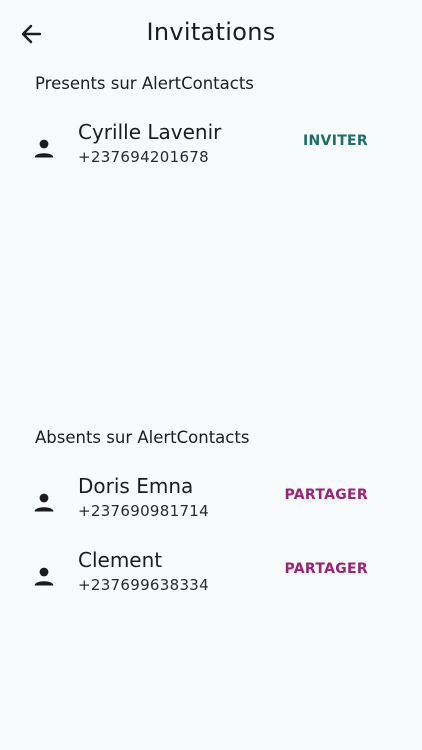 The image size is (422, 750). Describe the element at coordinates (144, 83) in the screenshot. I see `section-title-present: Presents sur AlertContacts` at that location.